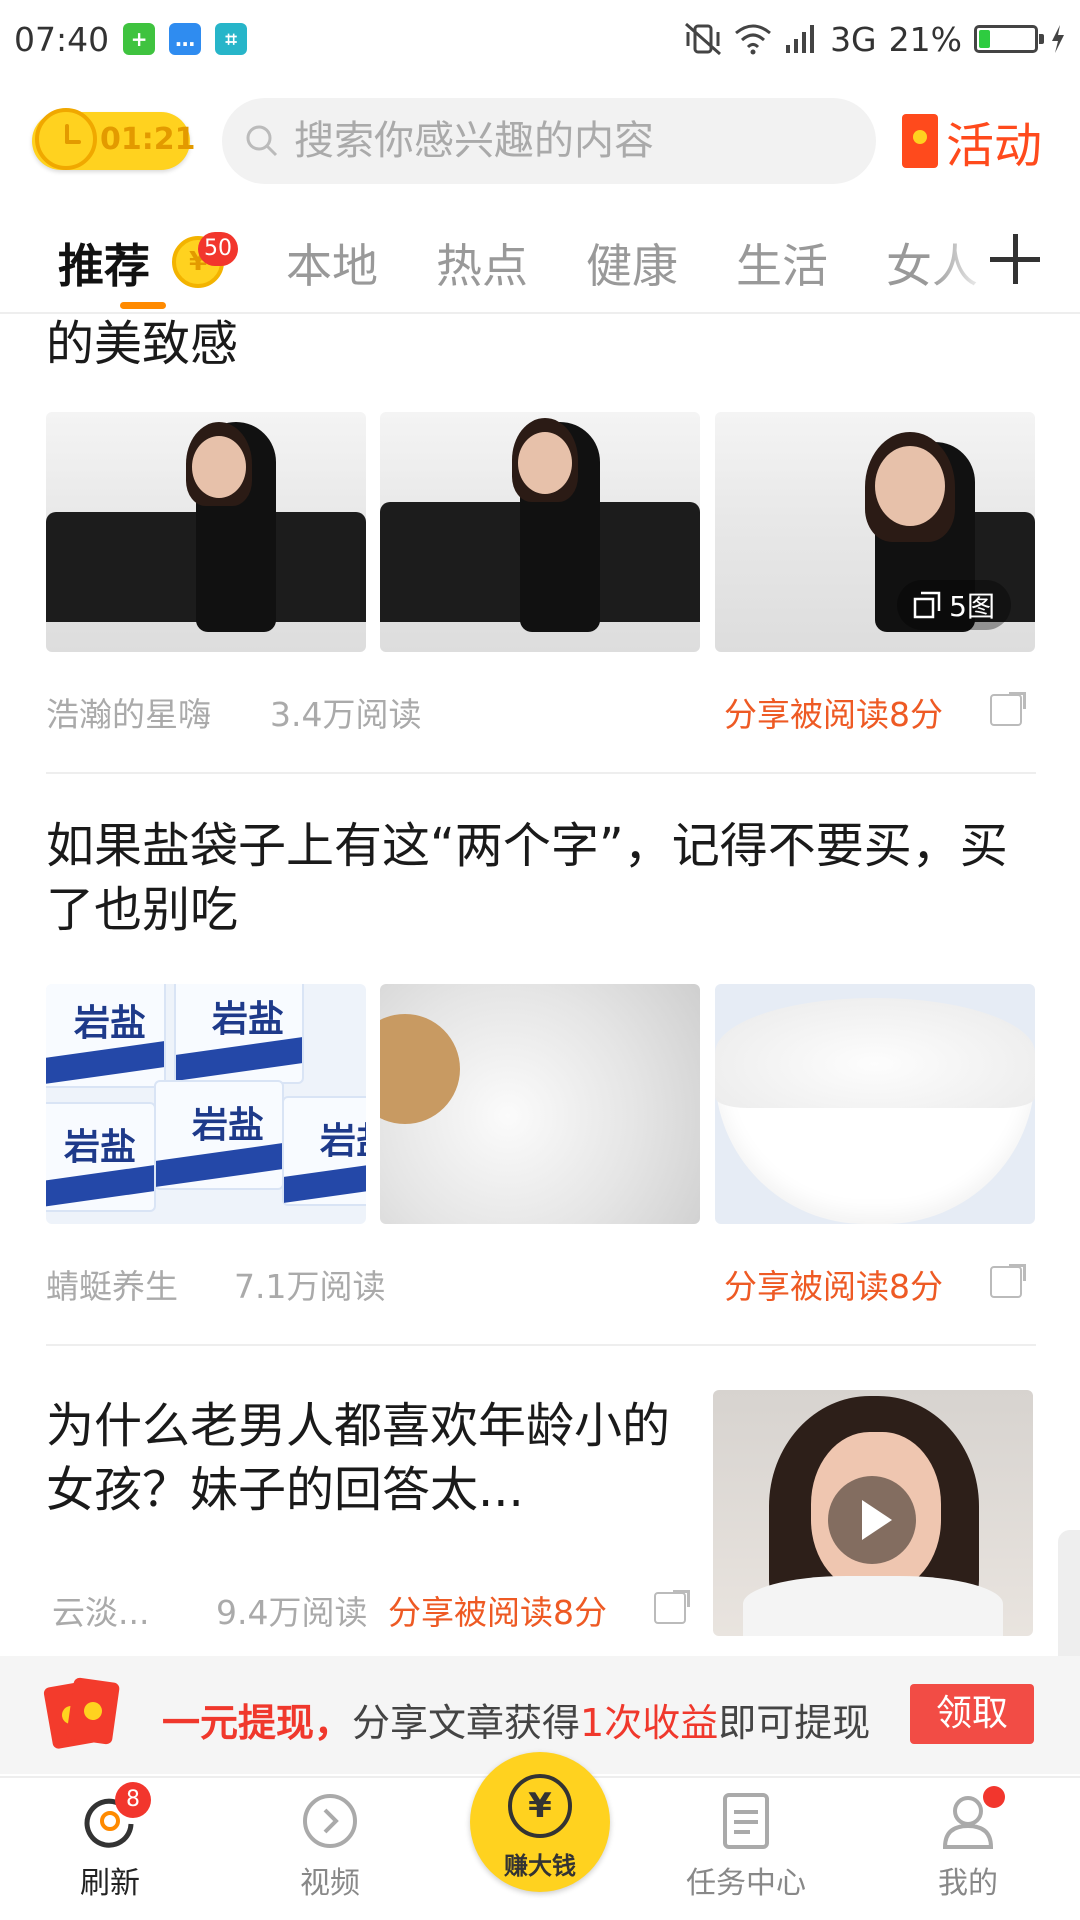  What do you see at coordinates (536, 878) in the screenshot?
I see `article-title: 如果盐袋子上有这“两个字”，记得不要买，买了也别吃` at bounding box center [536, 878].